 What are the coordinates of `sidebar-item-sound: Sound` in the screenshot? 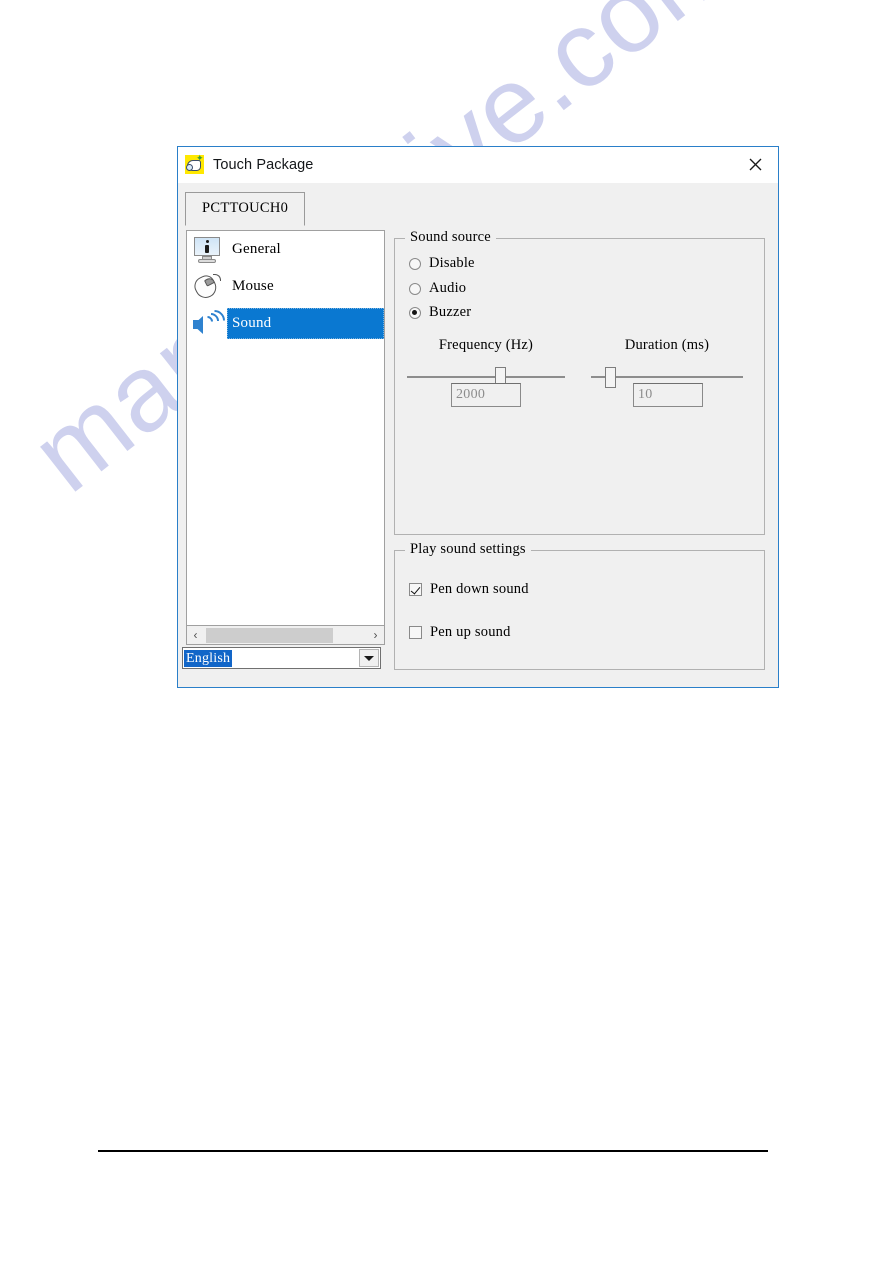 It's located at (285, 323).